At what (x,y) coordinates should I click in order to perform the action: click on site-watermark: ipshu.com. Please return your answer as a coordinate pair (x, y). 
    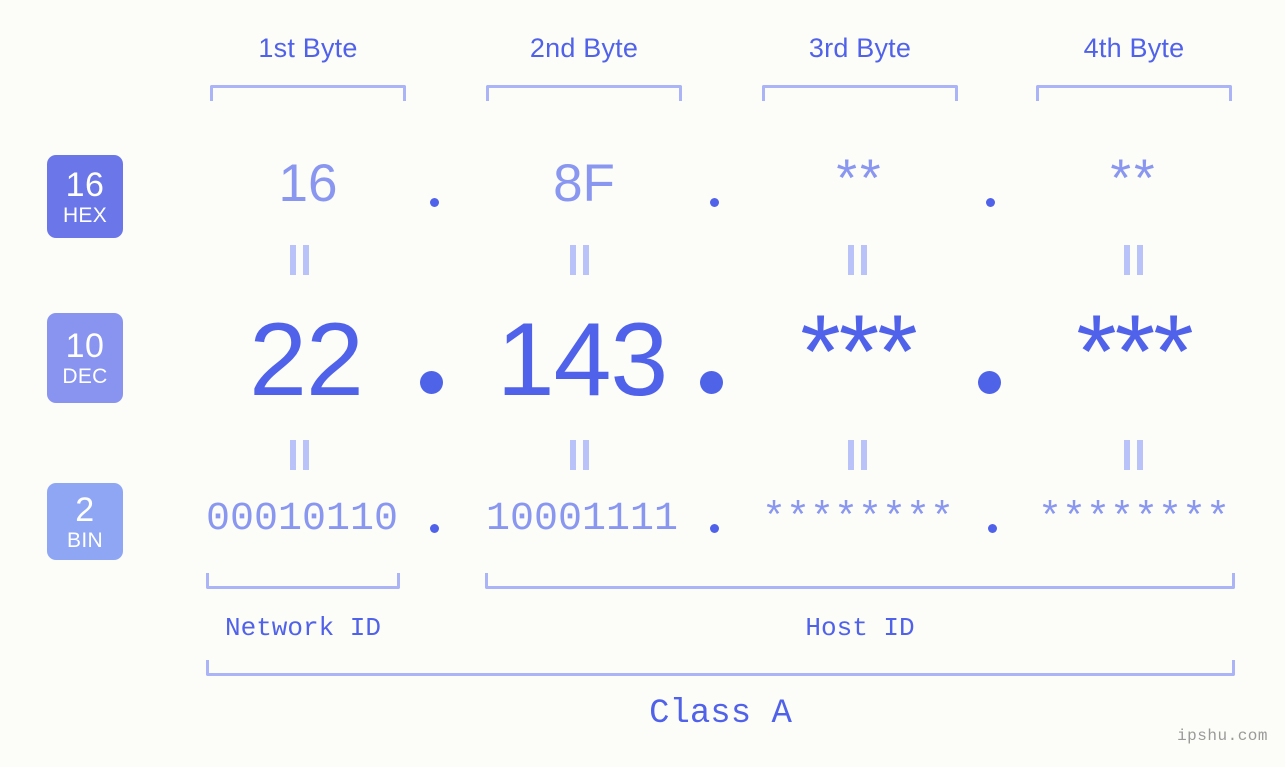
    Looking at the image, I should click on (1222, 736).